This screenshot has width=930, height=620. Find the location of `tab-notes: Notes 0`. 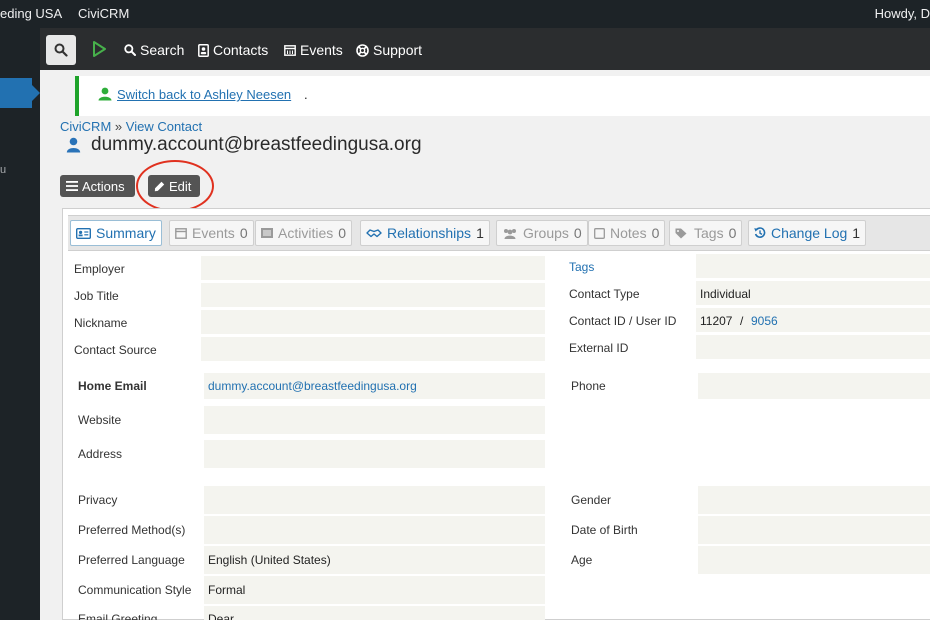

tab-notes: Notes 0 is located at coordinates (627, 233).